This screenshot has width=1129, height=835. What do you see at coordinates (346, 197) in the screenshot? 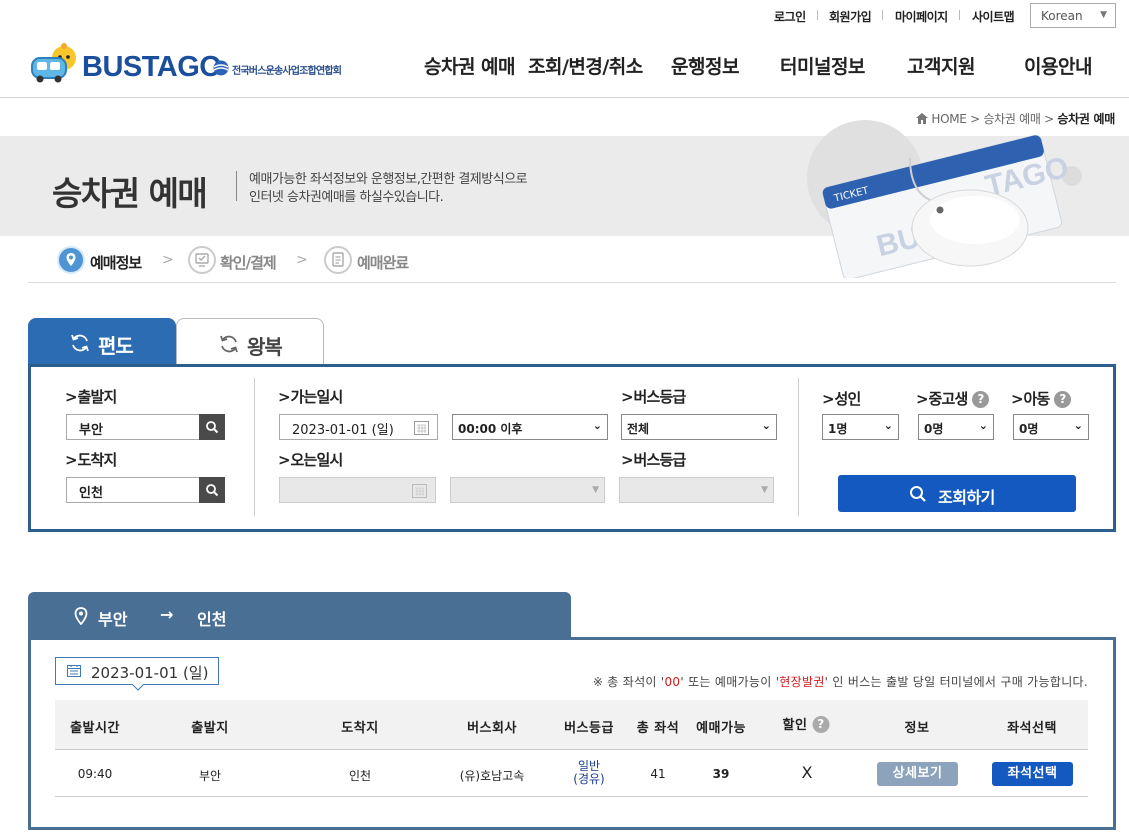
I see `banner-description: 인터넷 승차권예매를 하실수있습니다.` at bounding box center [346, 197].